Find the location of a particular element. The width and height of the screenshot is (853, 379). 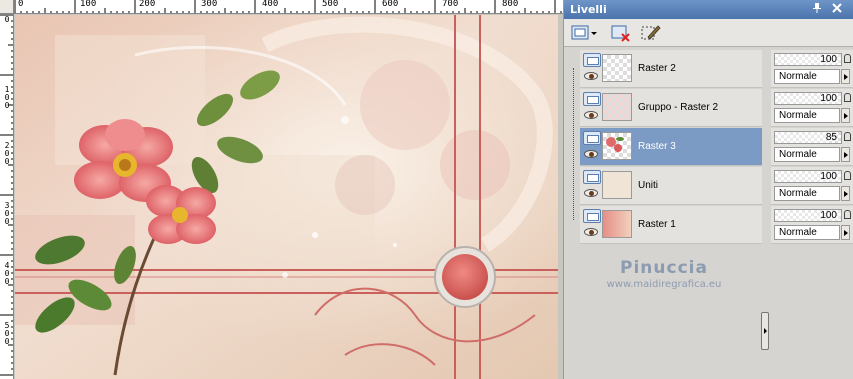

ruler-top-label: 700 is located at coordinates (450, 4).